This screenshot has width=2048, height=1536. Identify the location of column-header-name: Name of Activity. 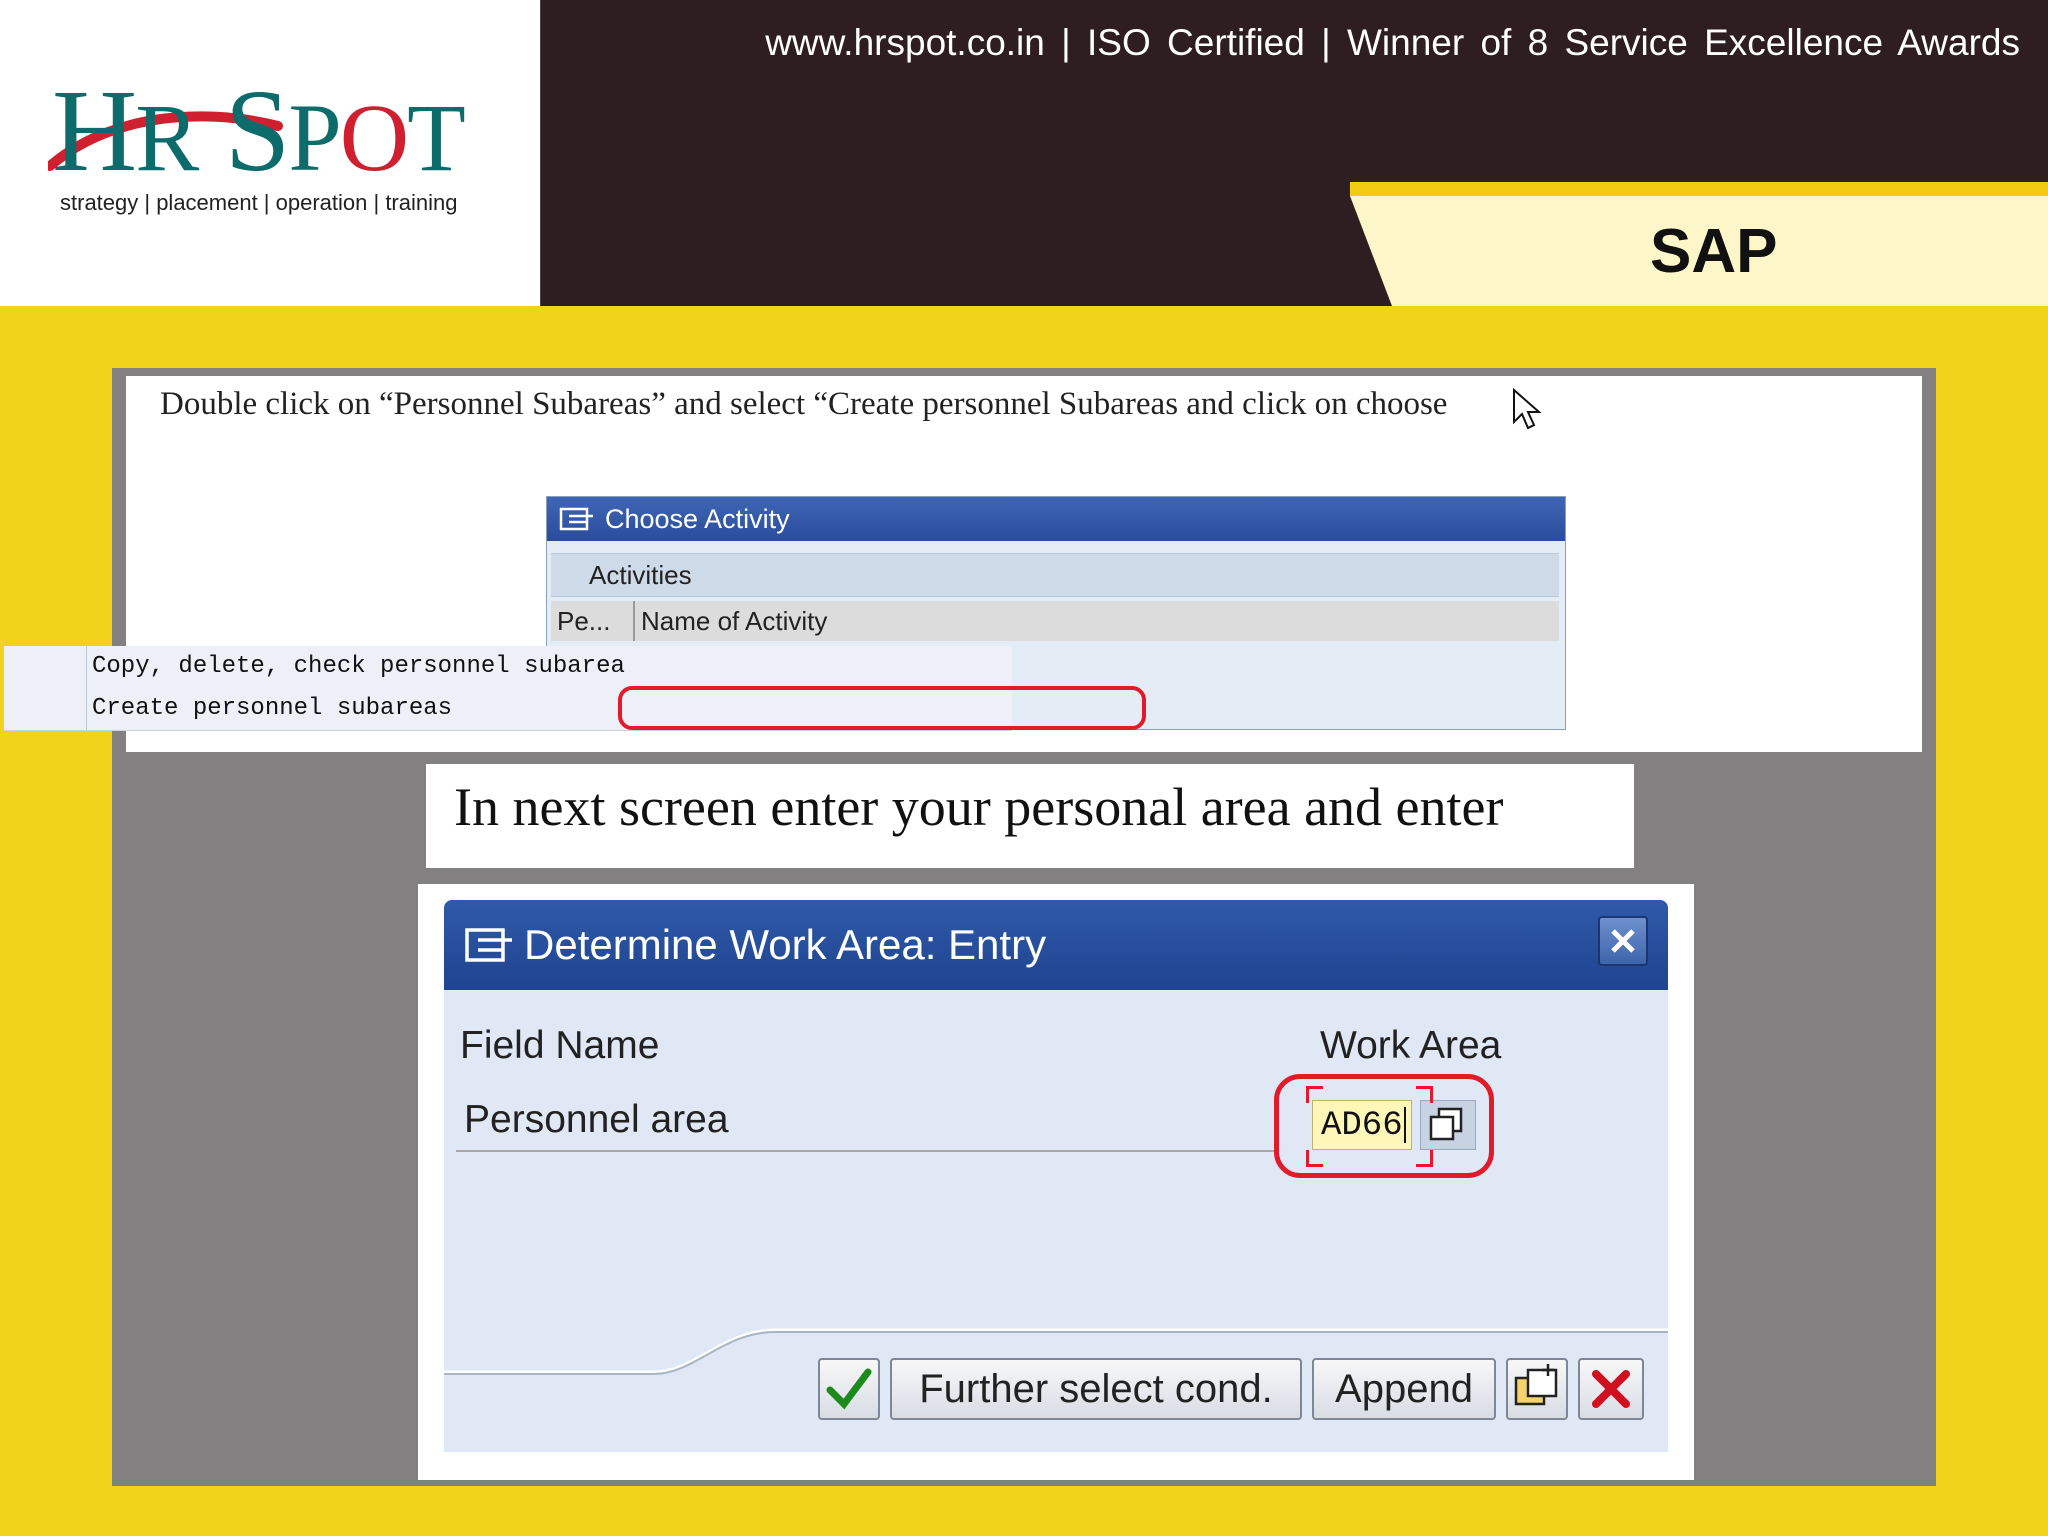
(734, 621).